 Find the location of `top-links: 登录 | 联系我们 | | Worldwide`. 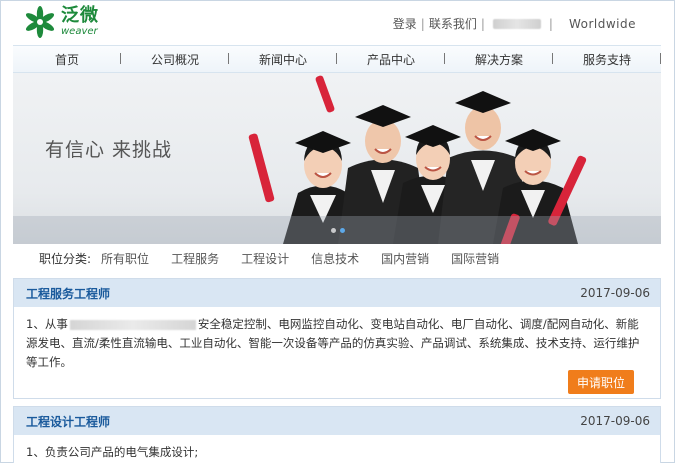

top-links: 登录 | 联系我们 | | Worldwide is located at coordinates (514, 23).